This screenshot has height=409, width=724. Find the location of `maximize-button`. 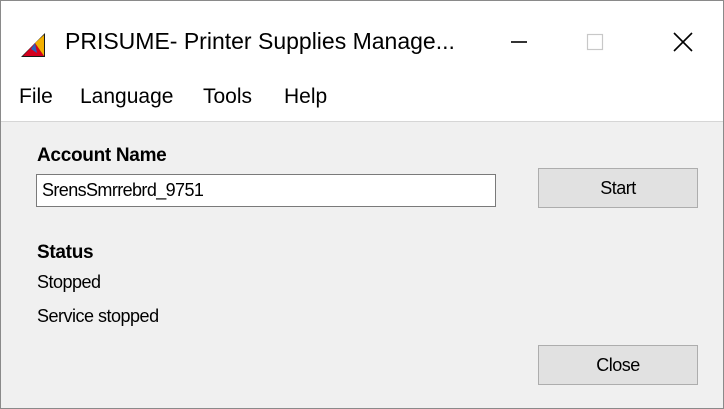

maximize-button is located at coordinates (595, 42).